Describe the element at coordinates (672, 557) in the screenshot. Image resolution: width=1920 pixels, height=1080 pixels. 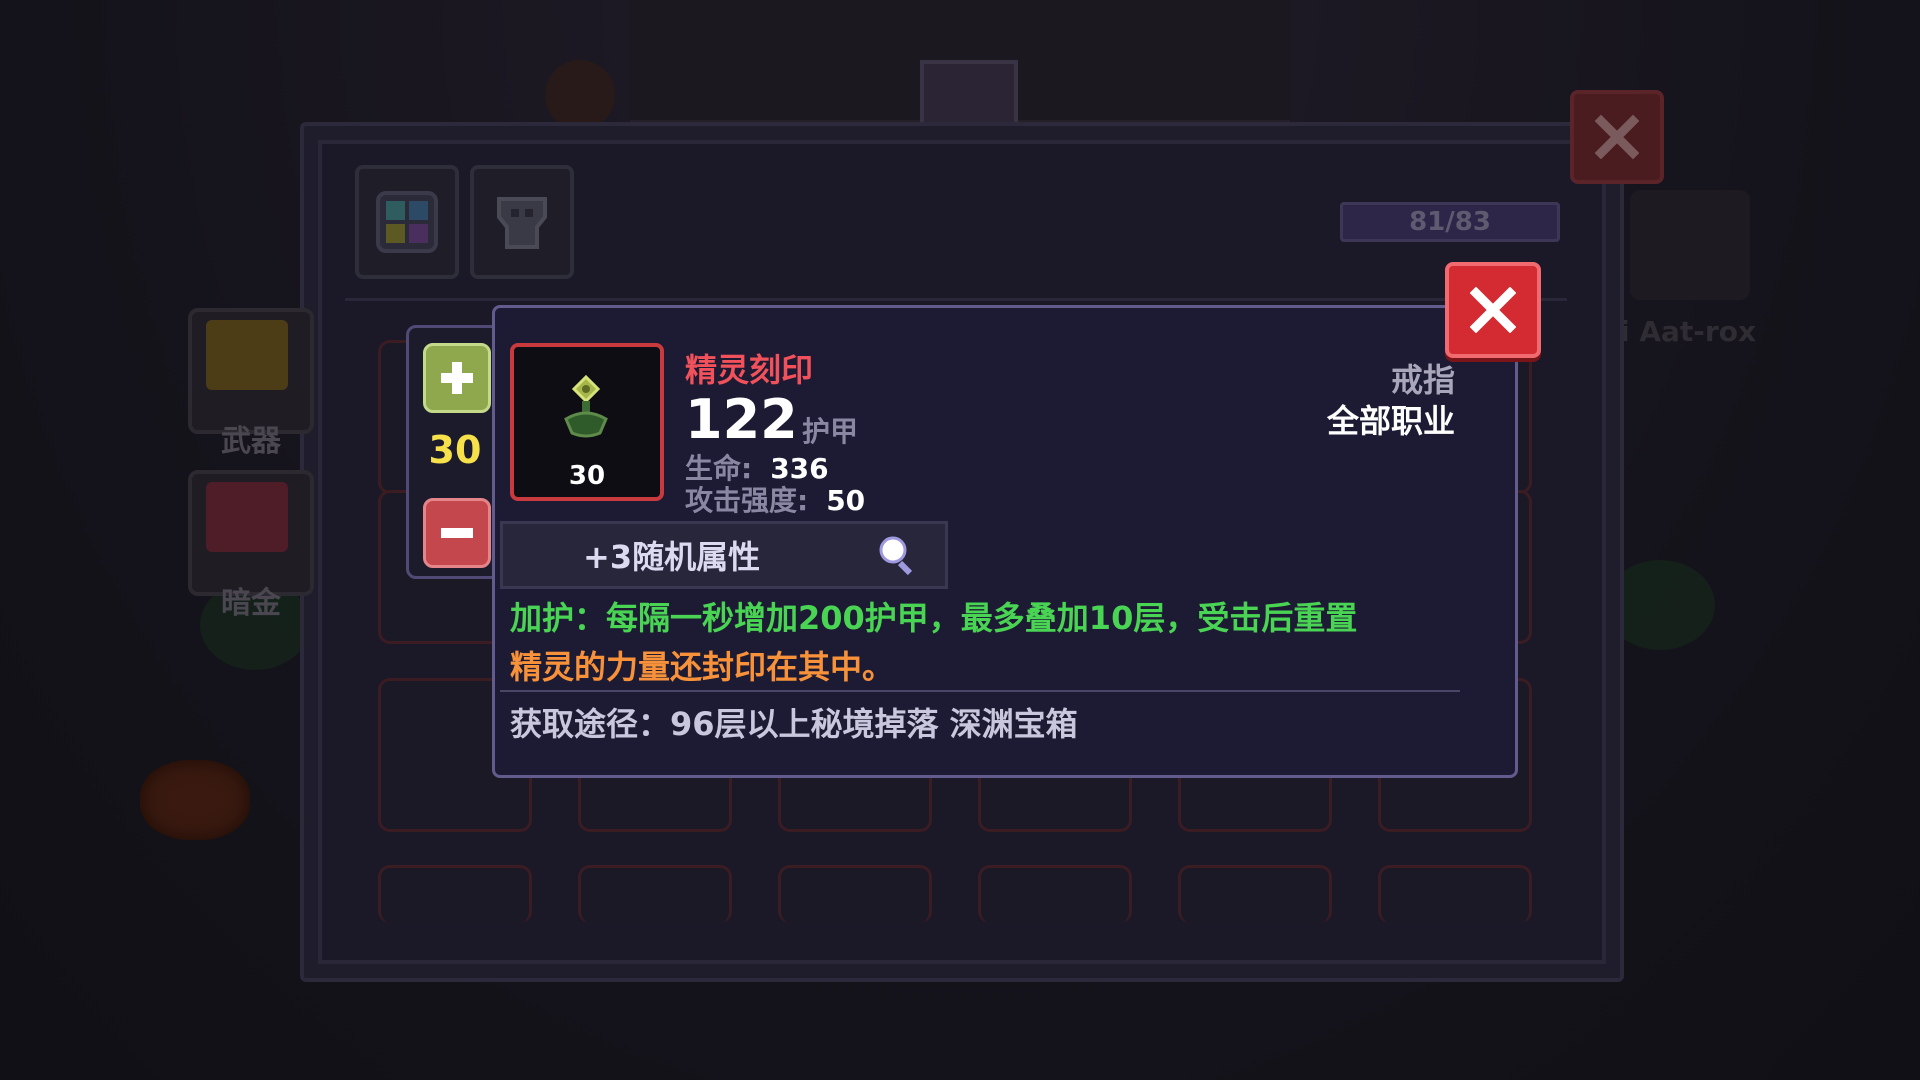
I see `random-attributes-label: +3随机属性` at that location.